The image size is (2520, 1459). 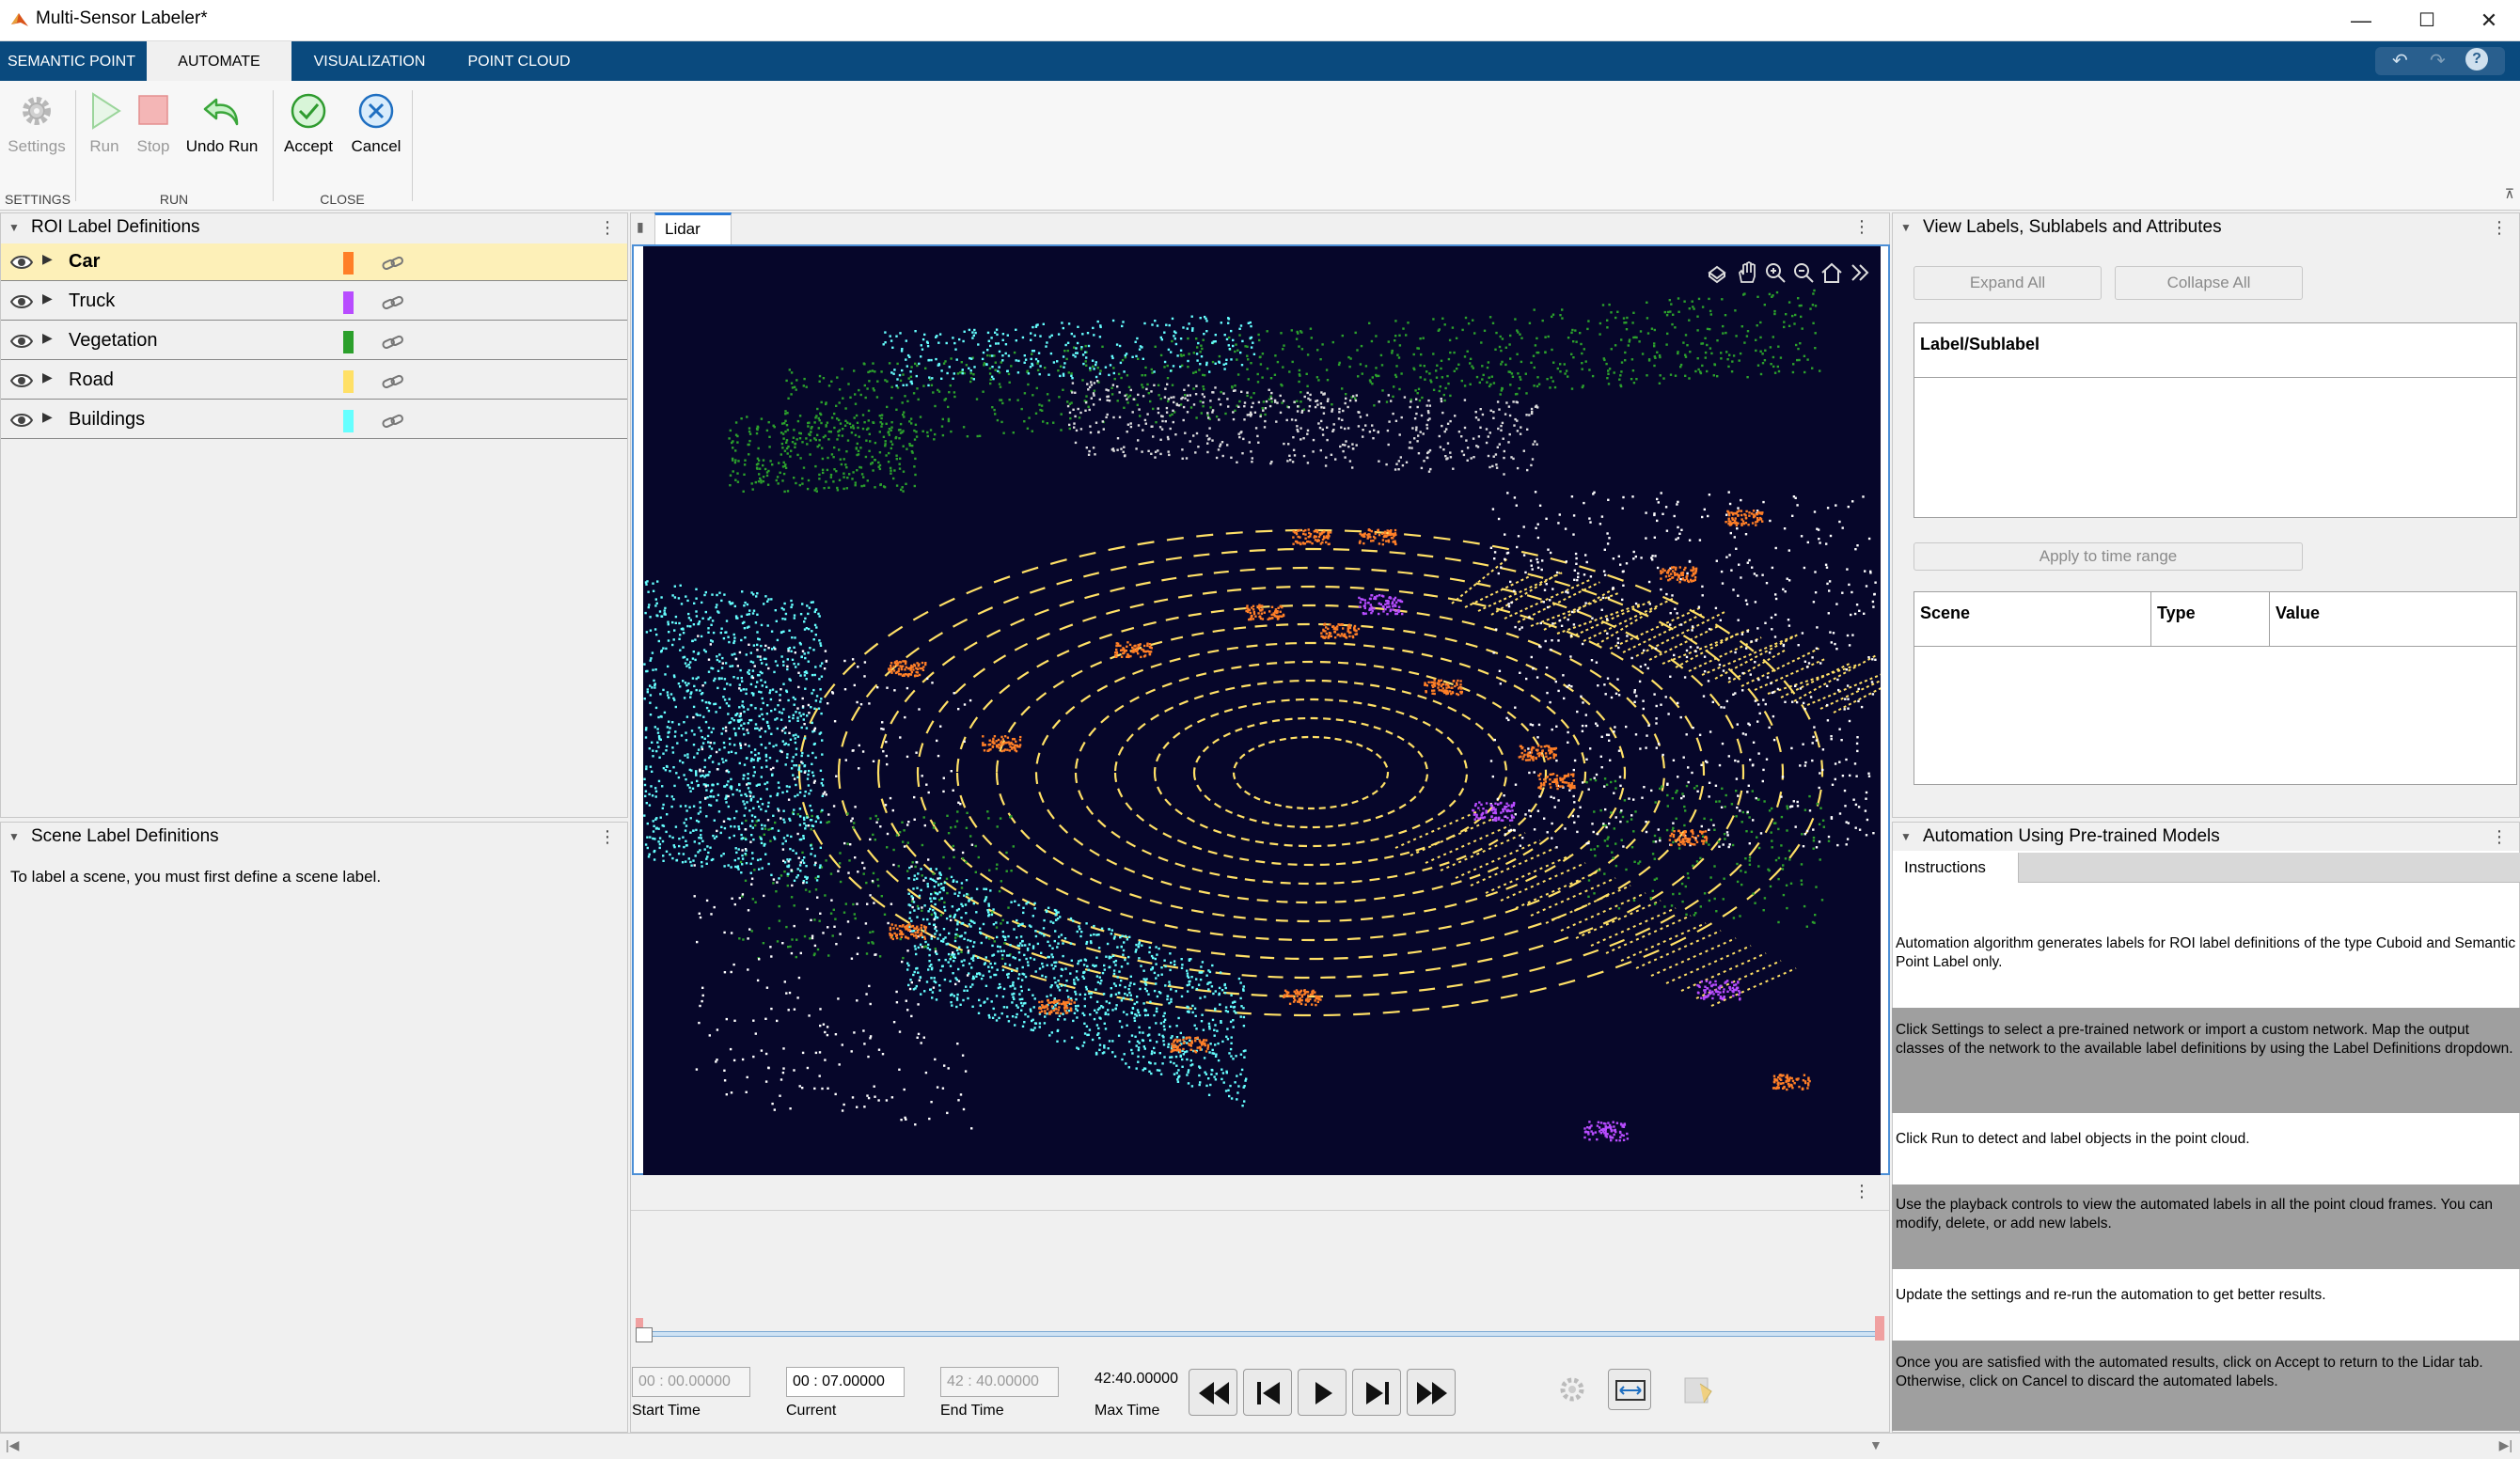 What do you see at coordinates (153, 123) in the screenshot?
I see `stop-button: Stop` at bounding box center [153, 123].